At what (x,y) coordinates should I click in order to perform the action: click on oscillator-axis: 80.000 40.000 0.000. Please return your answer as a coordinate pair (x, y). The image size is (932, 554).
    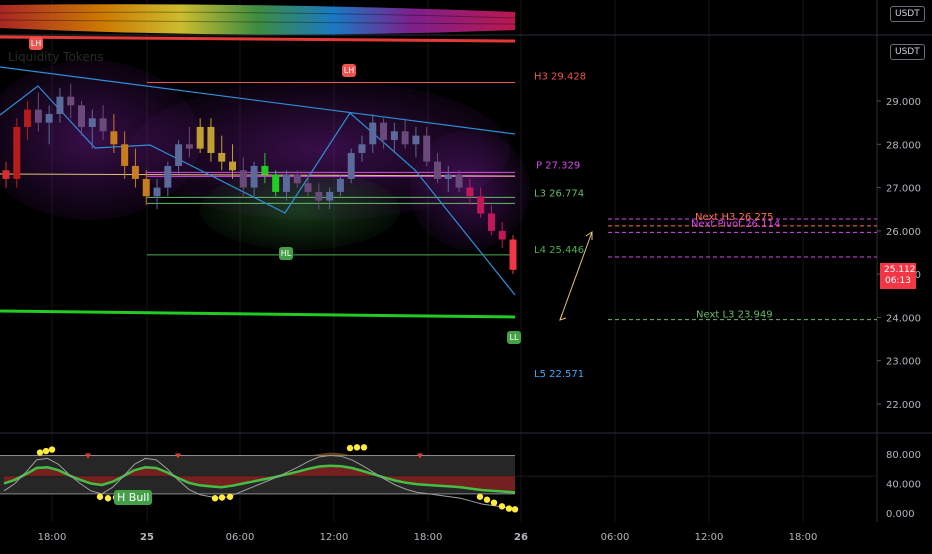
    Looking at the image, I should click on (903, 485).